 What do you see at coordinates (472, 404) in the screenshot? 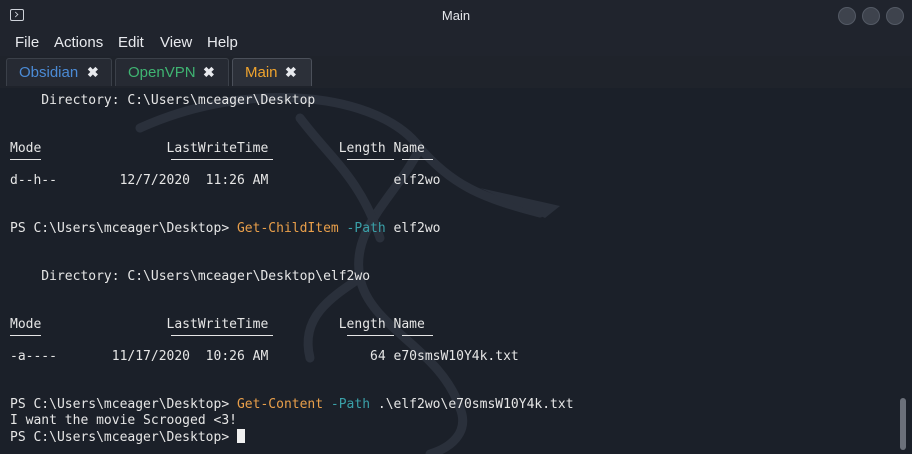
I see `command-argument: .\elf2wo\e70smsW10Y4k.txt` at bounding box center [472, 404].